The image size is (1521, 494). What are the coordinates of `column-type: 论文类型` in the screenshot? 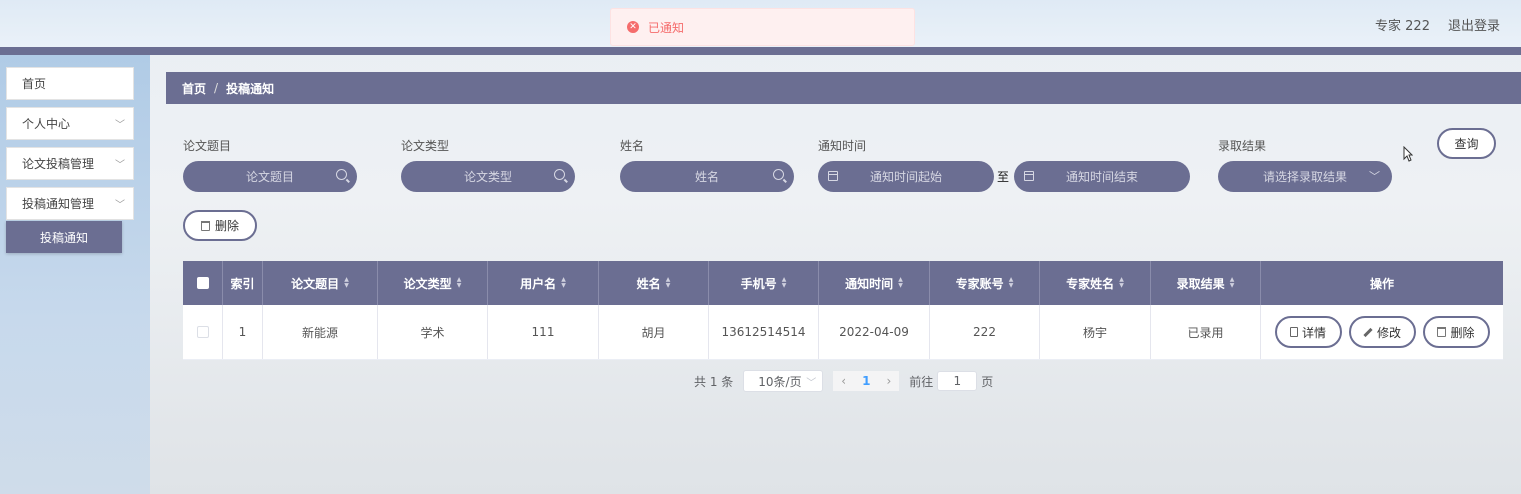 It's located at (427, 283).